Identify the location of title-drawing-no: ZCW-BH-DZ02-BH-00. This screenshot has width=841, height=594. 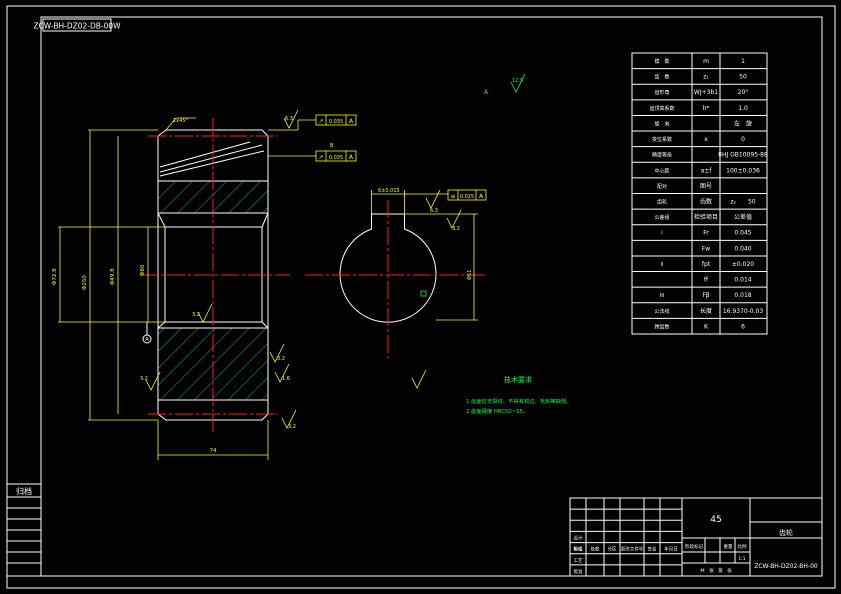
(786, 566).